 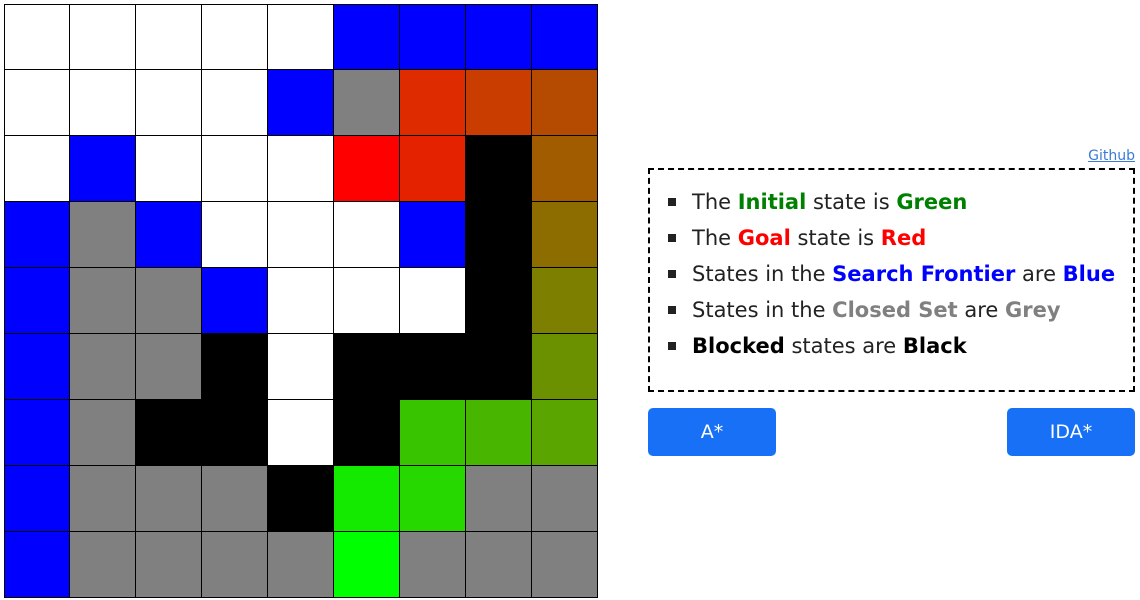 I want to click on legend-text: are, so click(x=981, y=310).